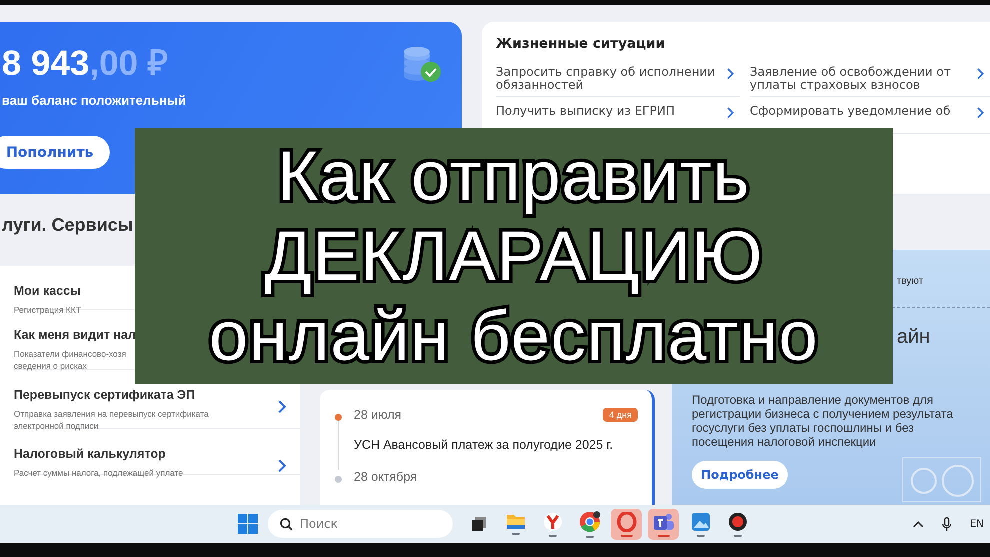 The image size is (990, 557). I want to click on picture-icon, so click(700, 522).